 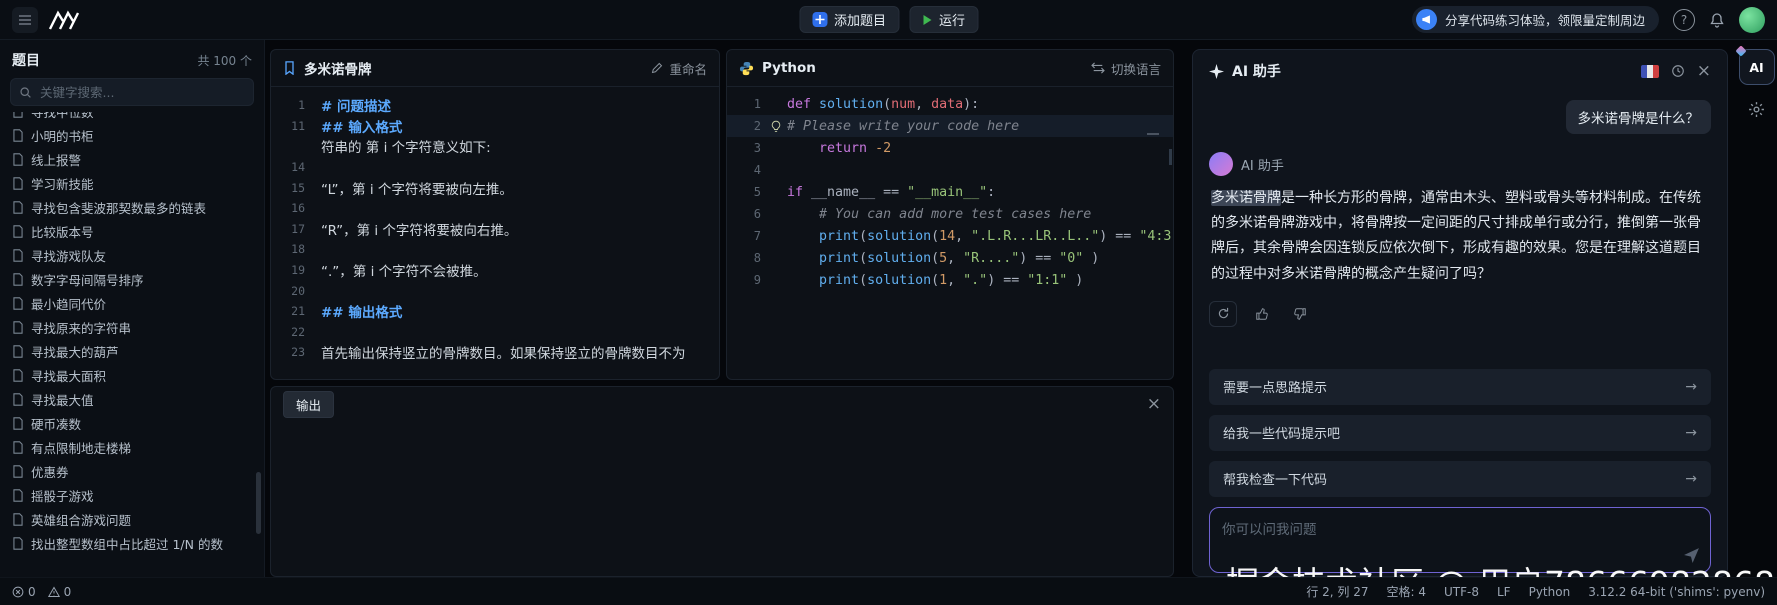 I want to click on add-problem-button: 添加题目, so click(x=848, y=19).